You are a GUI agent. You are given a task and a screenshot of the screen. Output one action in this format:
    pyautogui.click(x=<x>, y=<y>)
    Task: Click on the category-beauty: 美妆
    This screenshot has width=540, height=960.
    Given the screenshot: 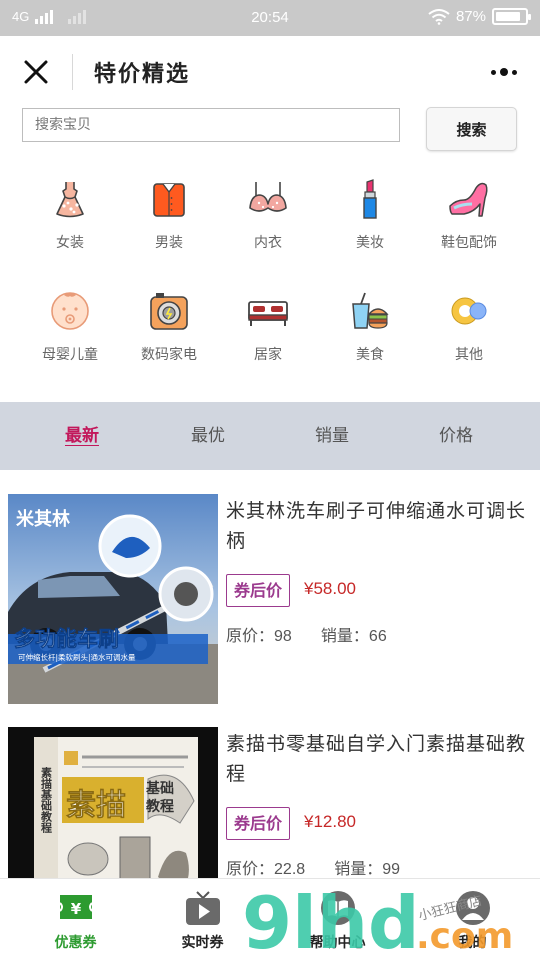 What is the action you would take?
    pyautogui.click(x=370, y=225)
    